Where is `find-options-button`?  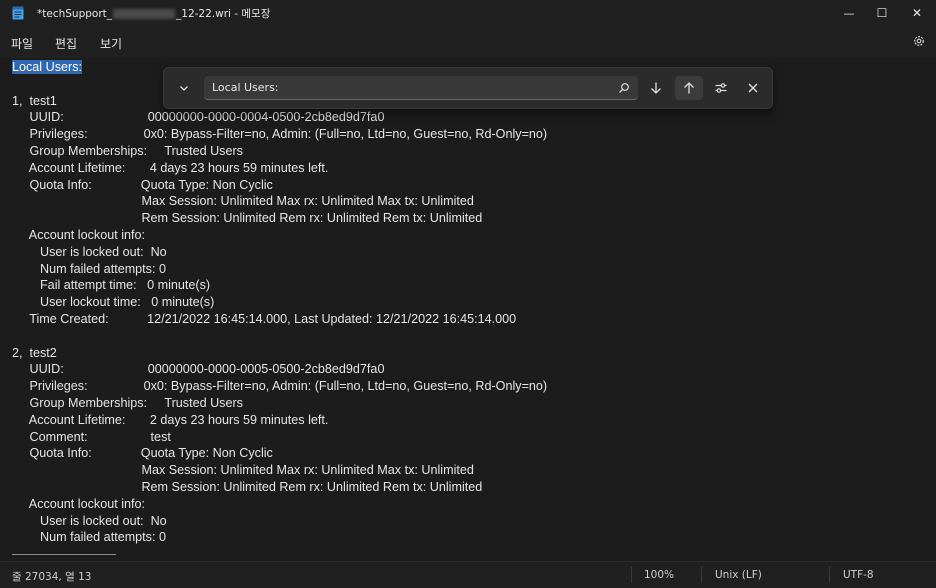 find-options-button is located at coordinates (721, 88).